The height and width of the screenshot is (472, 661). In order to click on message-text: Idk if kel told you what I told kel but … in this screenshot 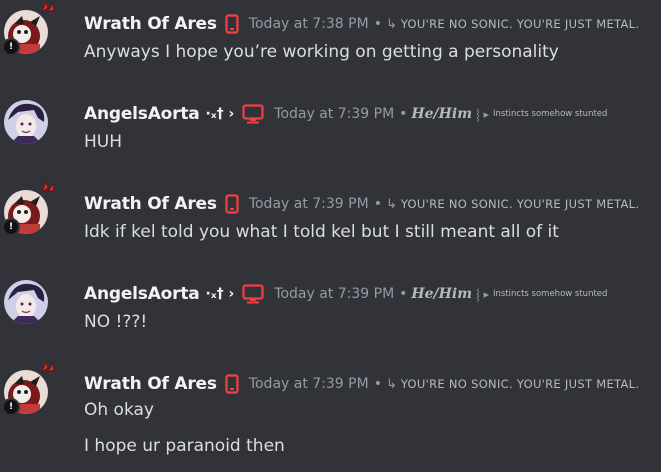, I will do `click(321, 232)`.